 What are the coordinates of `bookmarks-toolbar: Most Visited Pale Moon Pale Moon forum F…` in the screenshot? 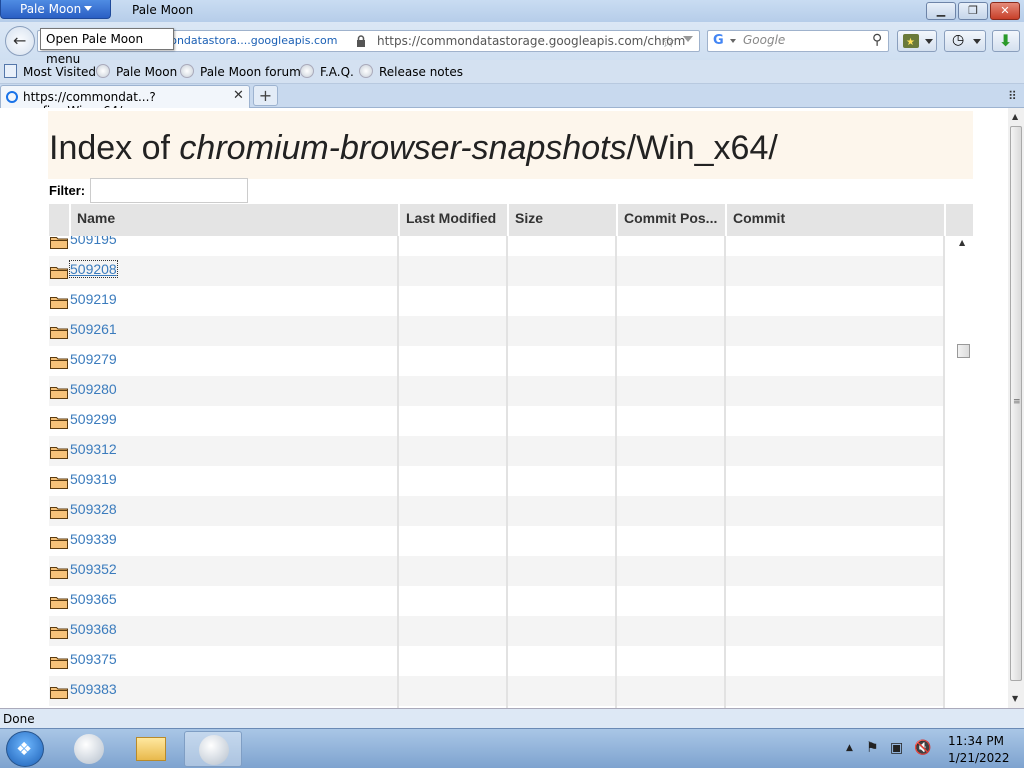 It's located at (512, 72).